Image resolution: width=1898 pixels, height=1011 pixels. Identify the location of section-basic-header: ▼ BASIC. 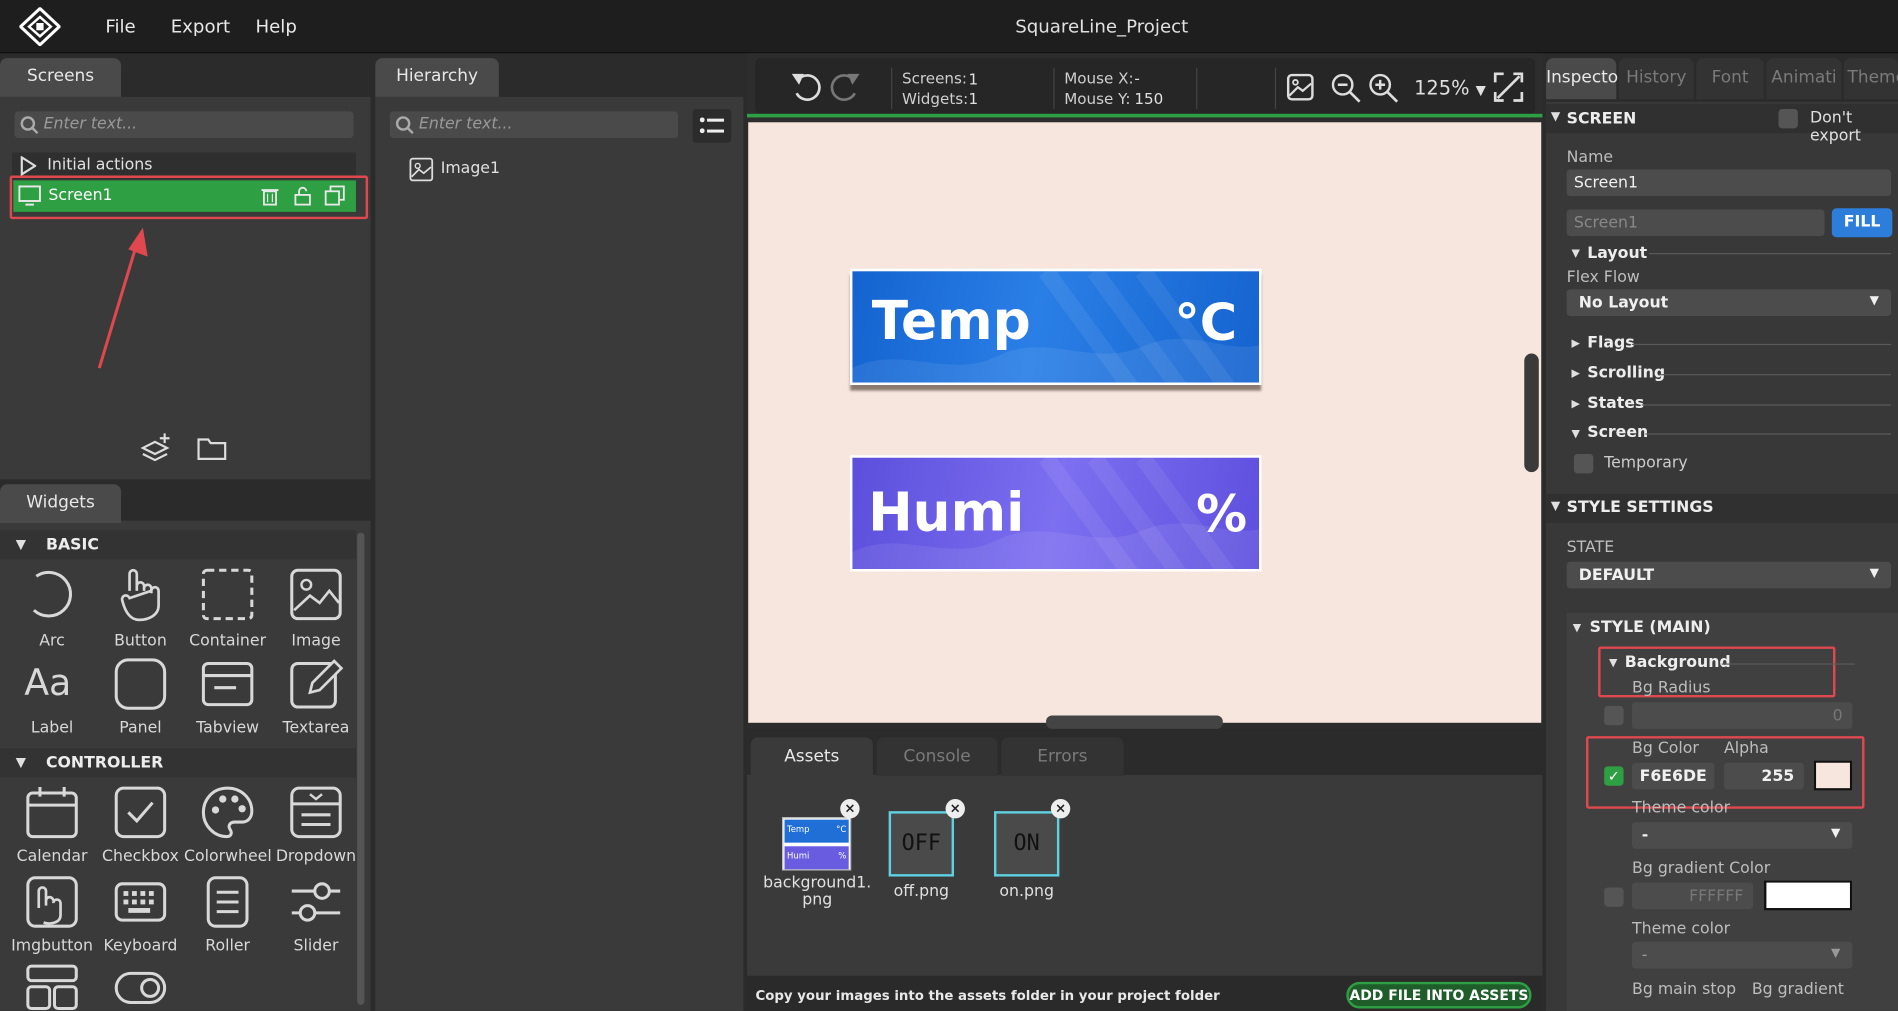
(178, 545).